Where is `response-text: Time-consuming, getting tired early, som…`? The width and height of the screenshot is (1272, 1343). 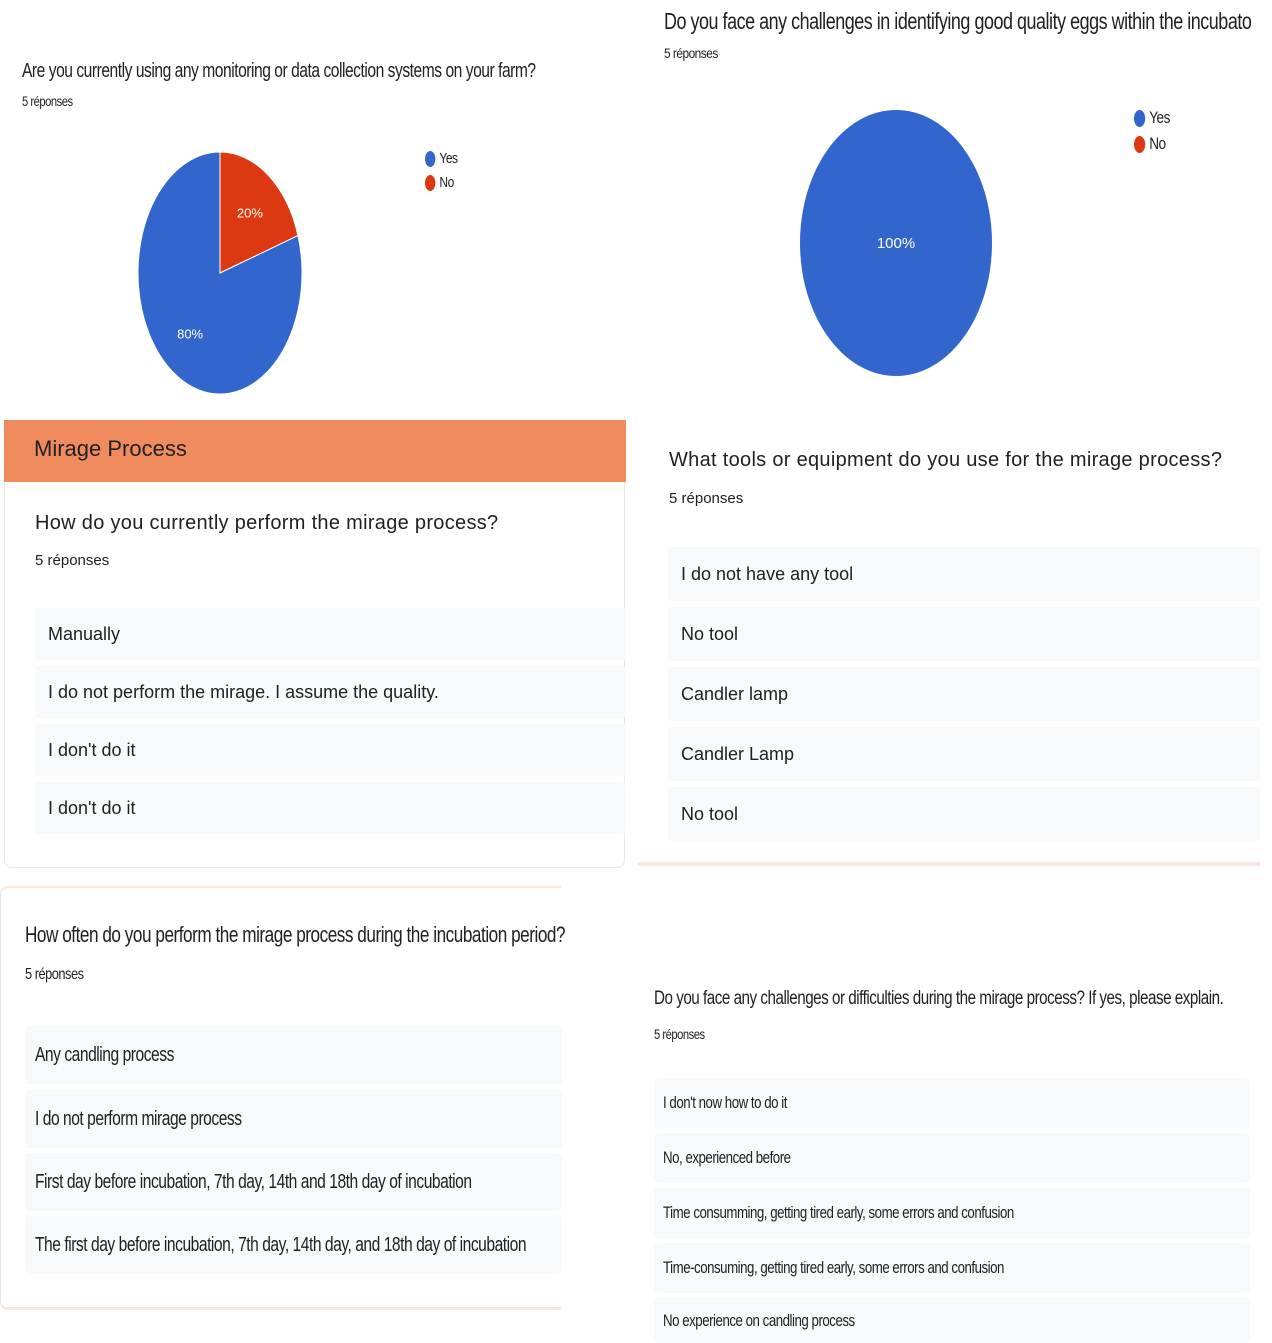
response-text: Time-consuming, getting tired early, som… is located at coordinates (833, 1267).